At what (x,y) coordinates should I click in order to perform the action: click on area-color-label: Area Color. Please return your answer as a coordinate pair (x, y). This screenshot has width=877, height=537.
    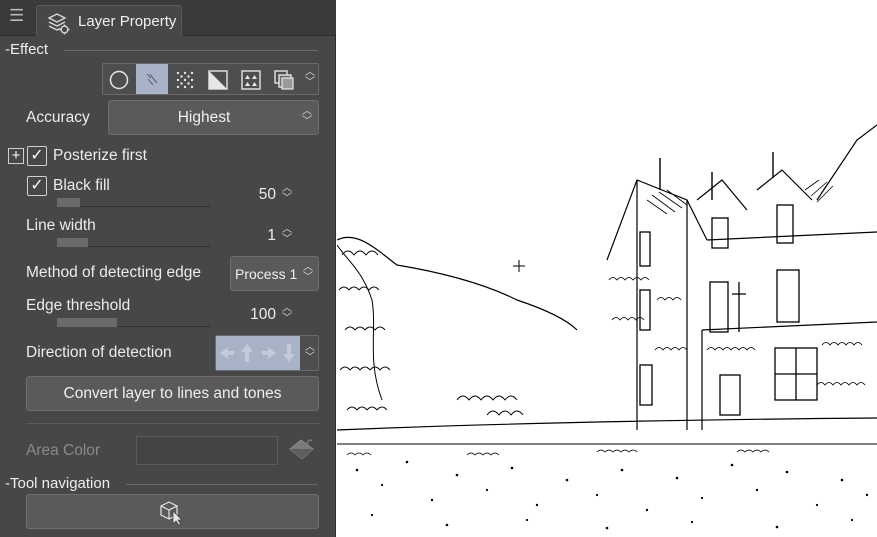
    Looking at the image, I should click on (63, 450).